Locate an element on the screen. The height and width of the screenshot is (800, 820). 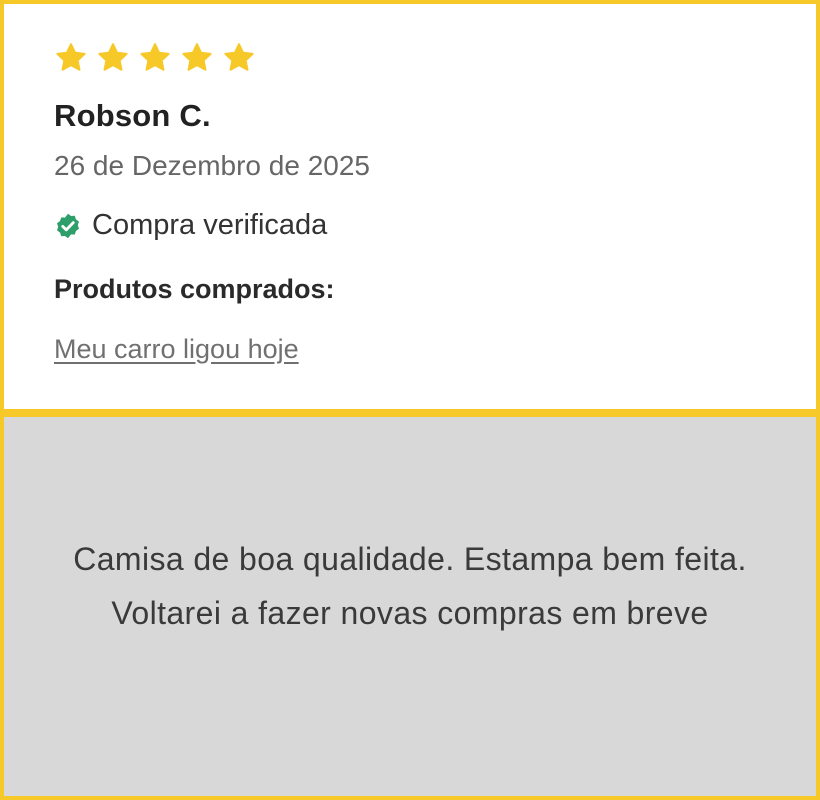
review-date: 26 de Dezembro de 2025 is located at coordinates (212, 165).